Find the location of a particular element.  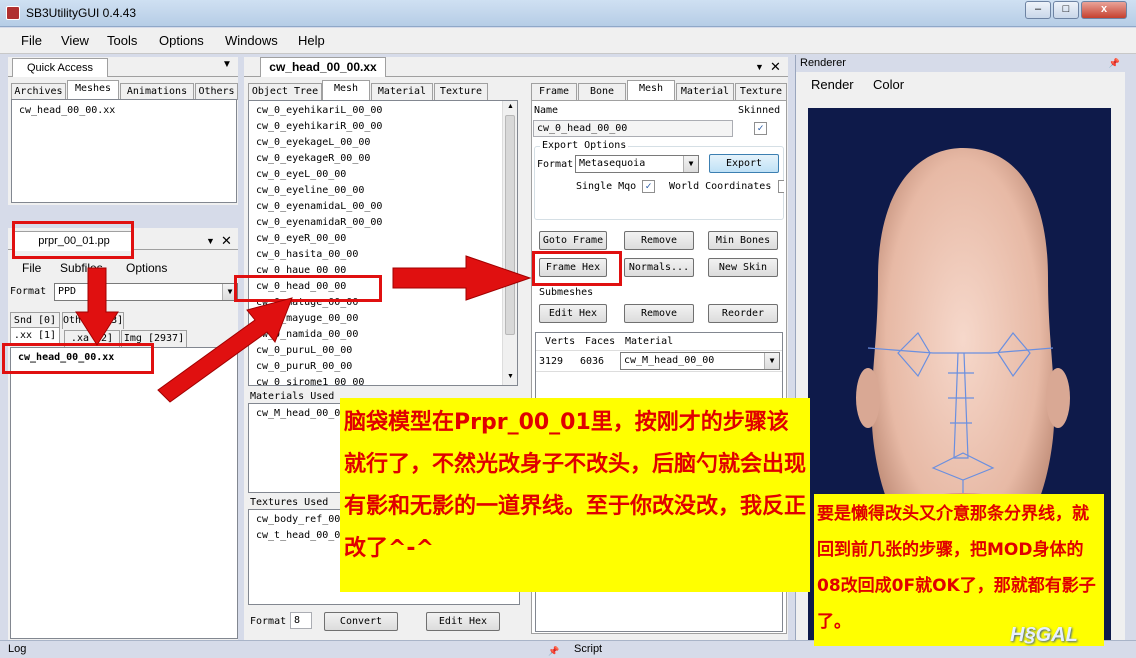

arrow-right is located at coordinates (462, 278).